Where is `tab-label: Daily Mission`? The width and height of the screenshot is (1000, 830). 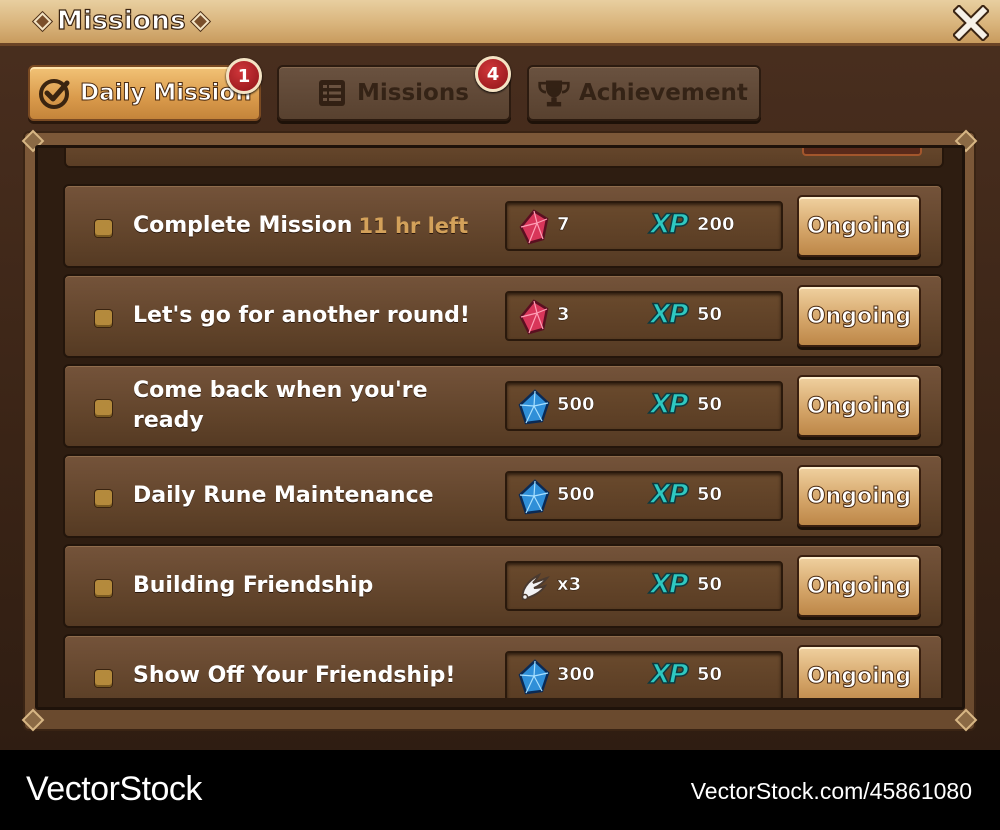 tab-label: Daily Mission is located at coordinates (166, 93).